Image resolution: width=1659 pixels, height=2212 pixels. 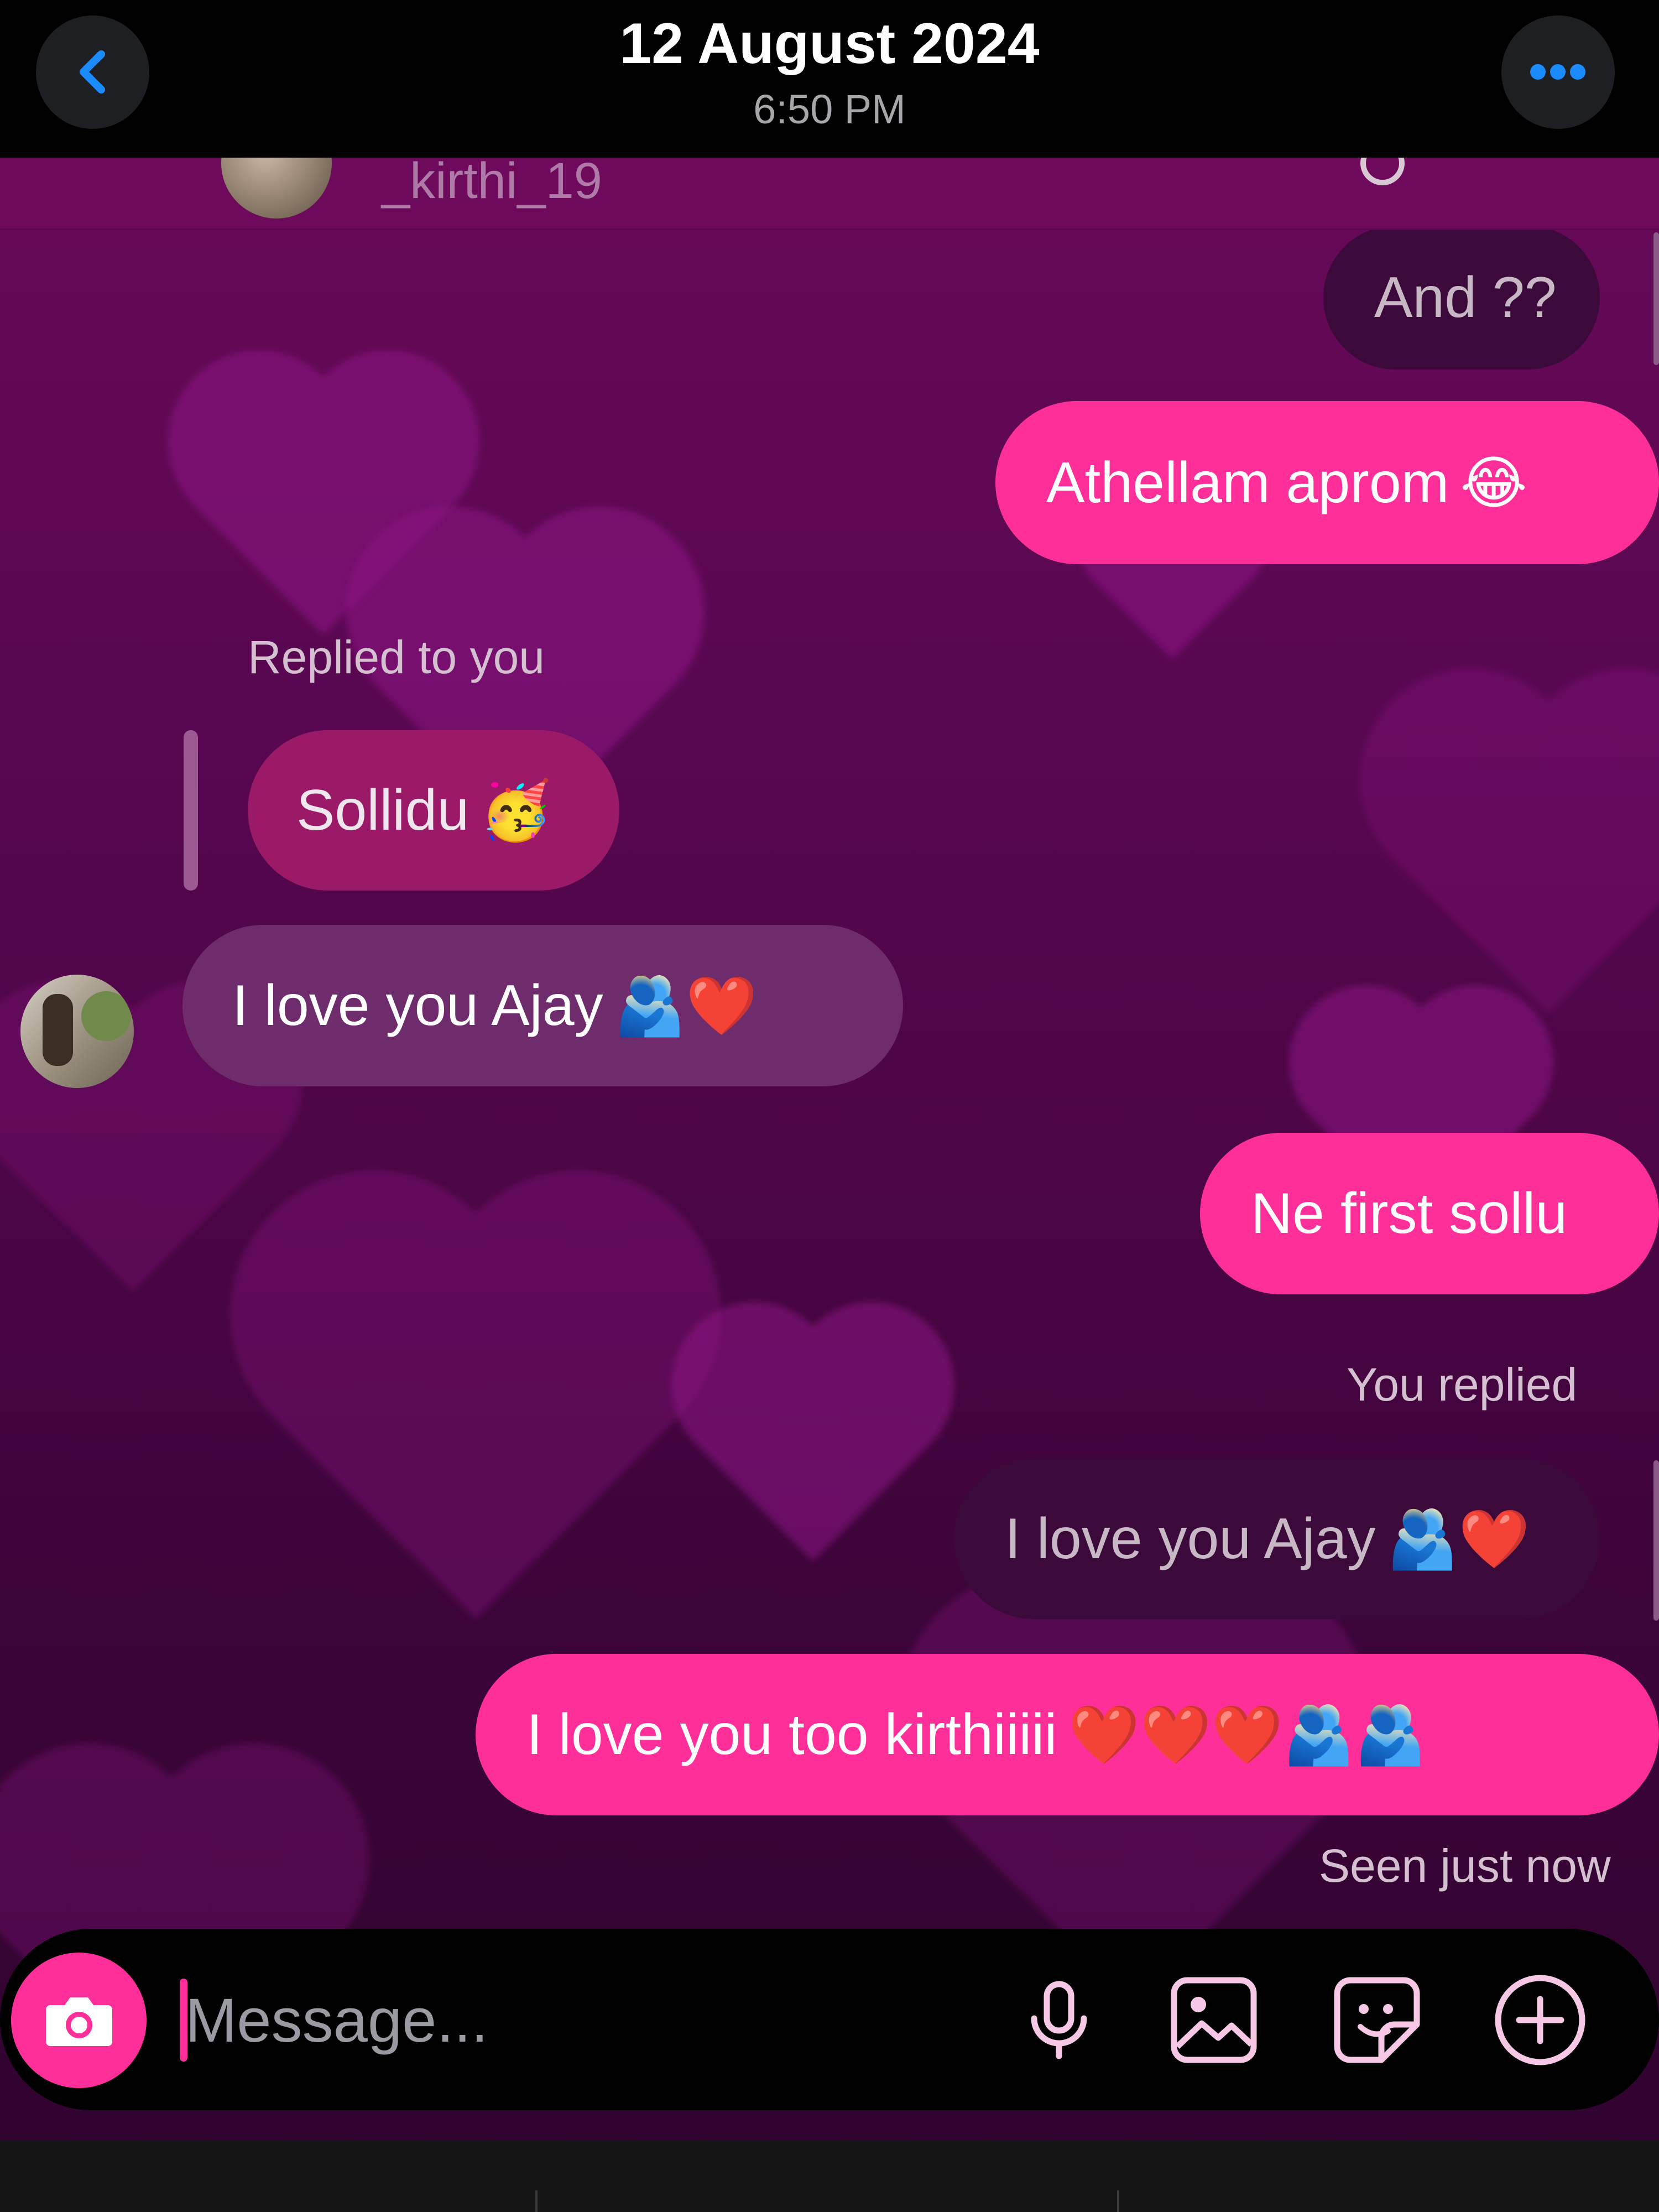 I want to click on message-bubble-sent: Ne first sollu, so click(x=1430, y=1213).